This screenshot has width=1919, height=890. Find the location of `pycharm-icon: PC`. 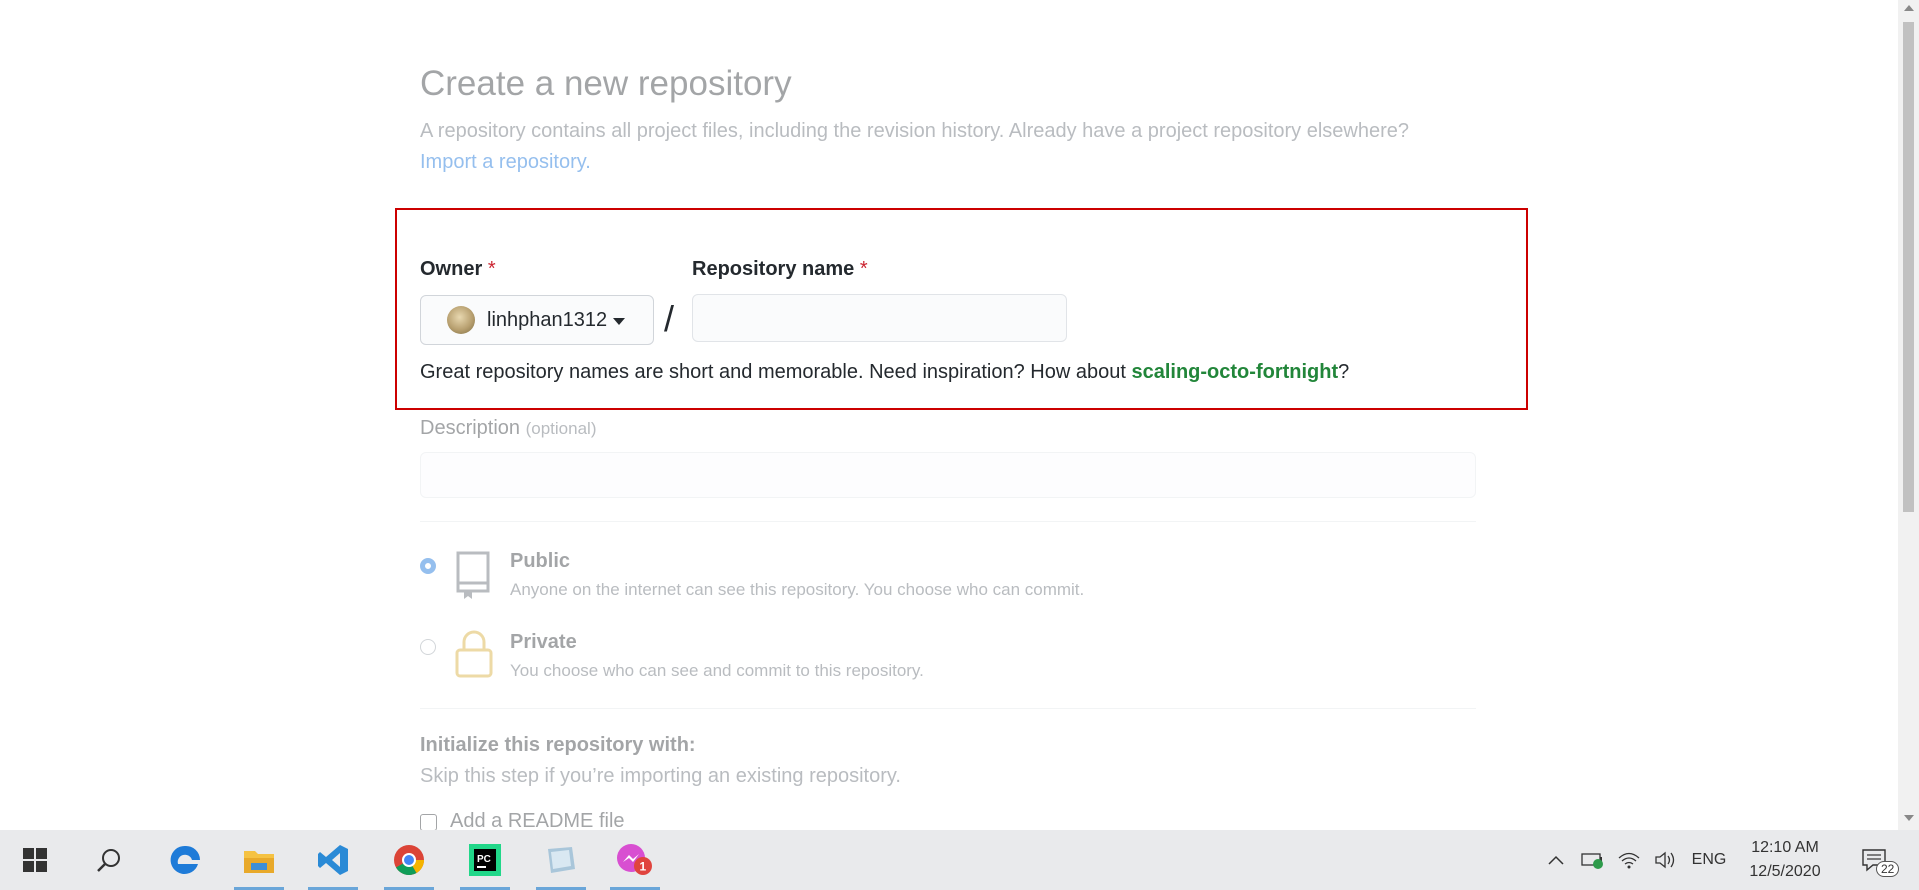

pycharm-icon: PC is located at coordinates (485, 860).